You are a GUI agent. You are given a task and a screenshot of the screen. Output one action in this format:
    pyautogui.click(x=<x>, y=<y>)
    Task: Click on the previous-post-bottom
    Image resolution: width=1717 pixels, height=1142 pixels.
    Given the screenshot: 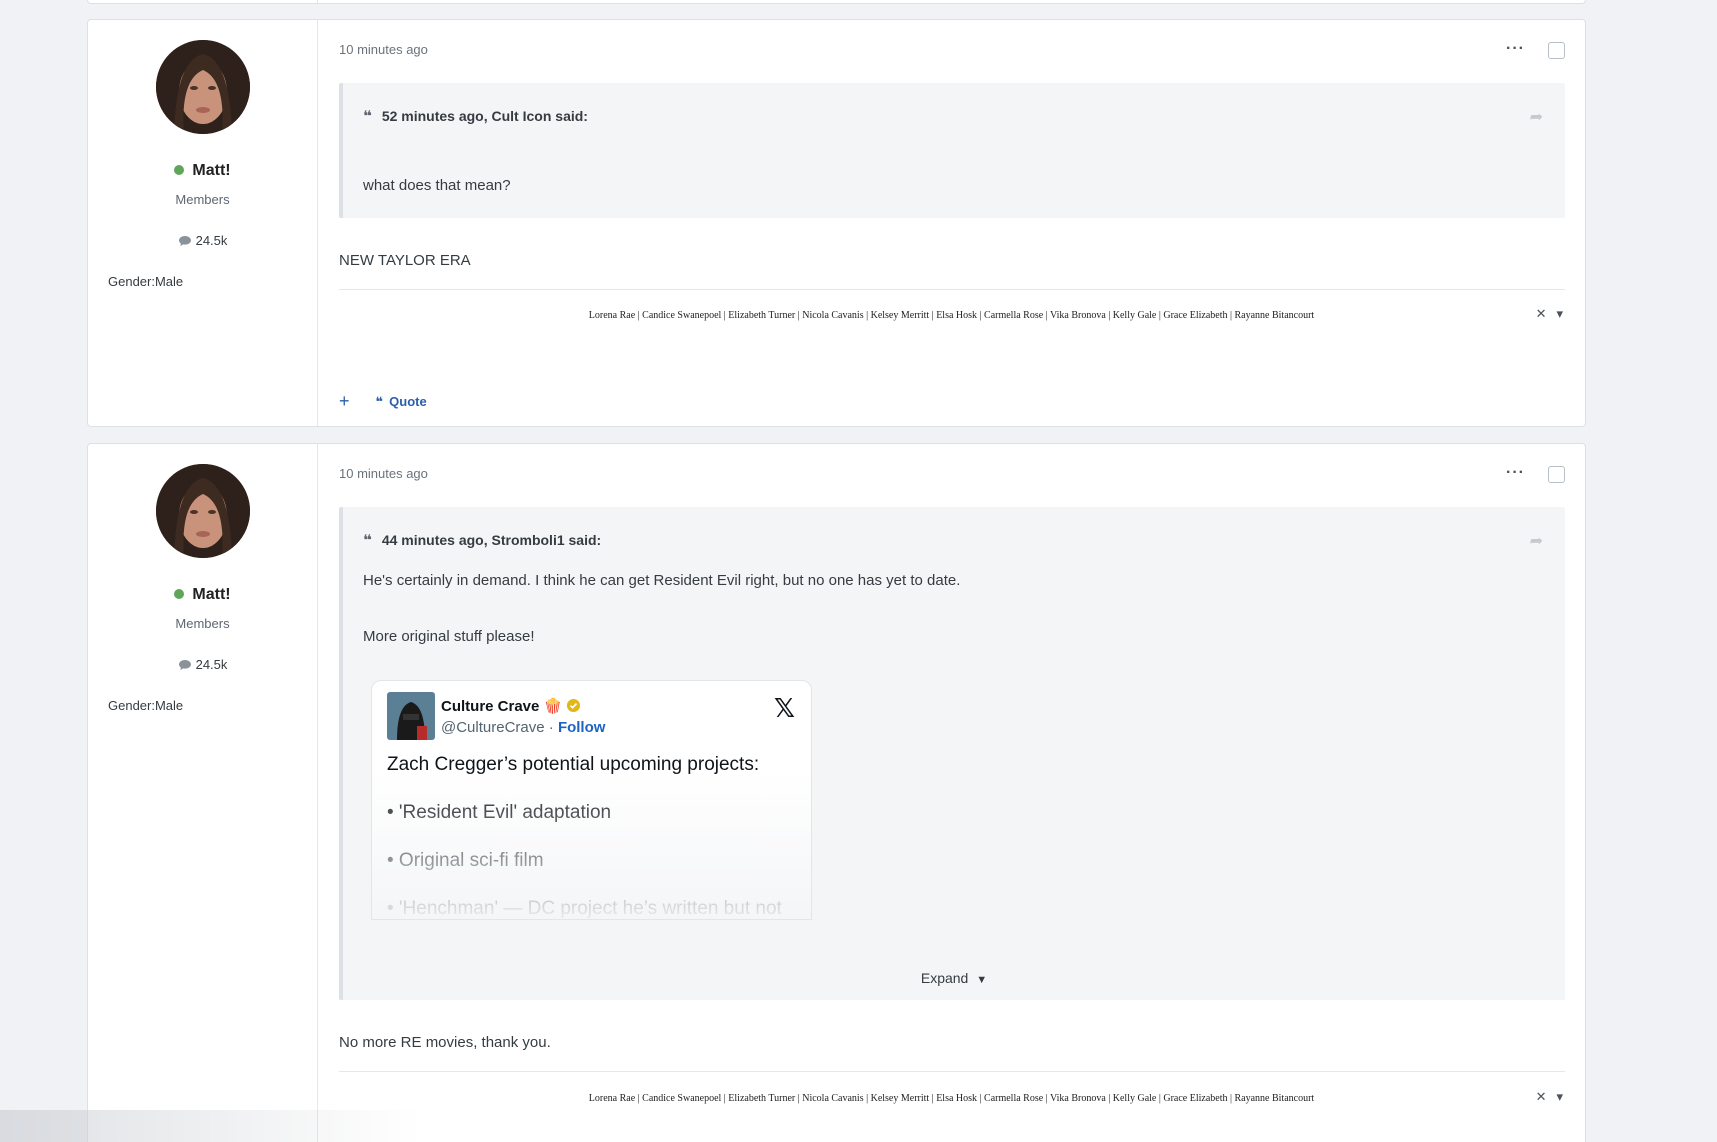 What is the action you would take?
    pyautogui.click(x=836, y=2)
    